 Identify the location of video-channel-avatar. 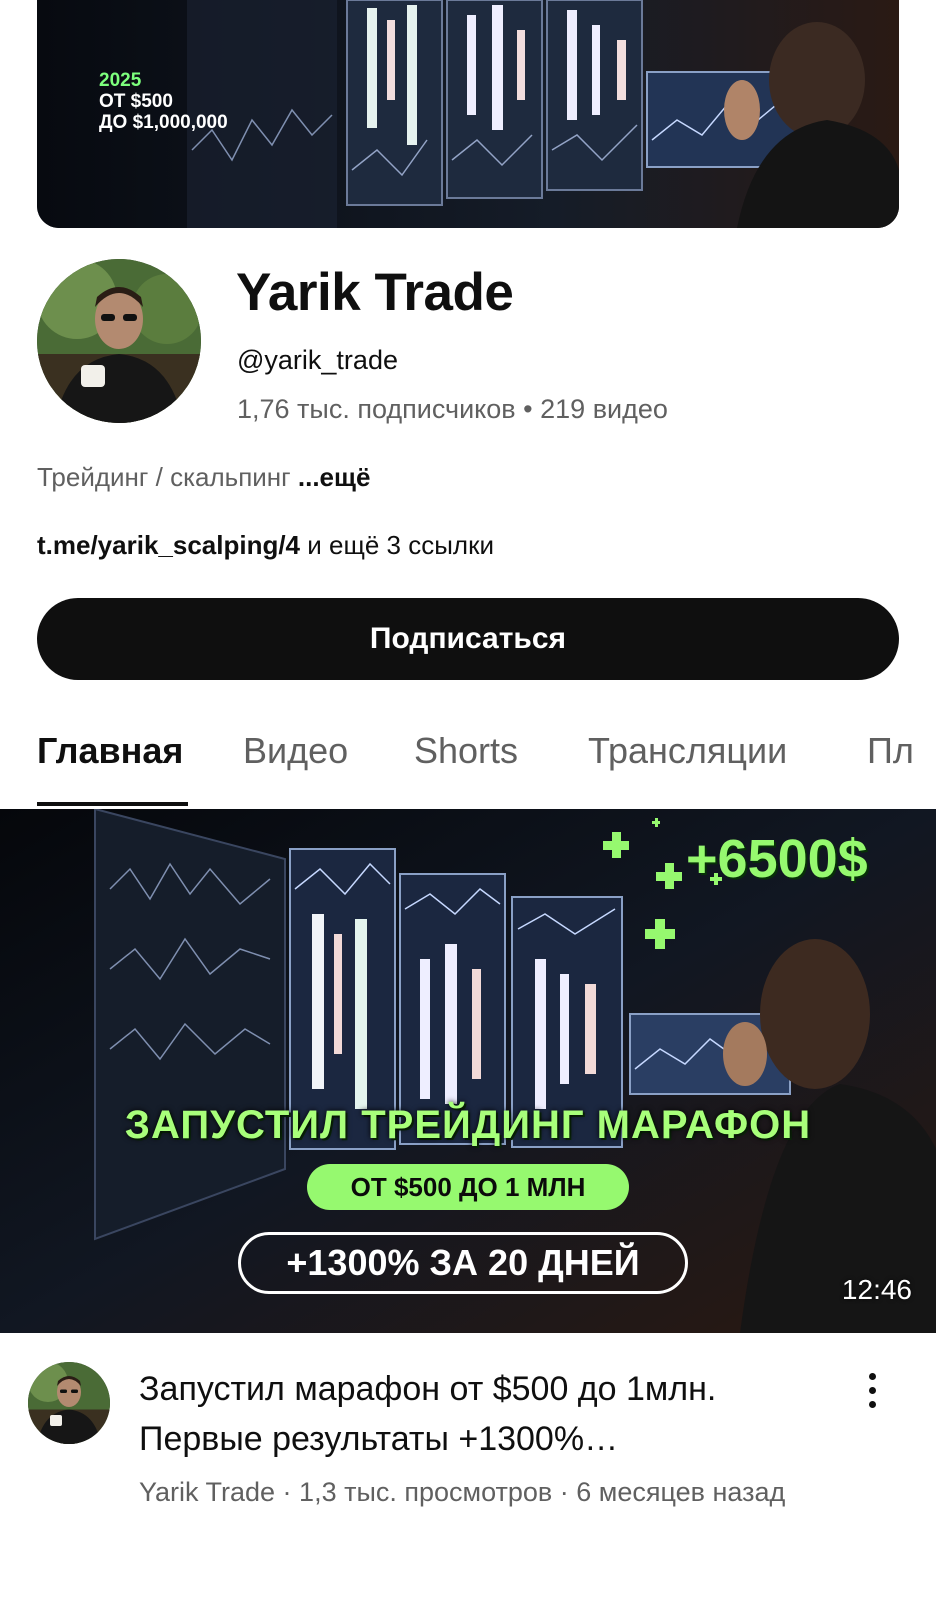
(69, 1403).